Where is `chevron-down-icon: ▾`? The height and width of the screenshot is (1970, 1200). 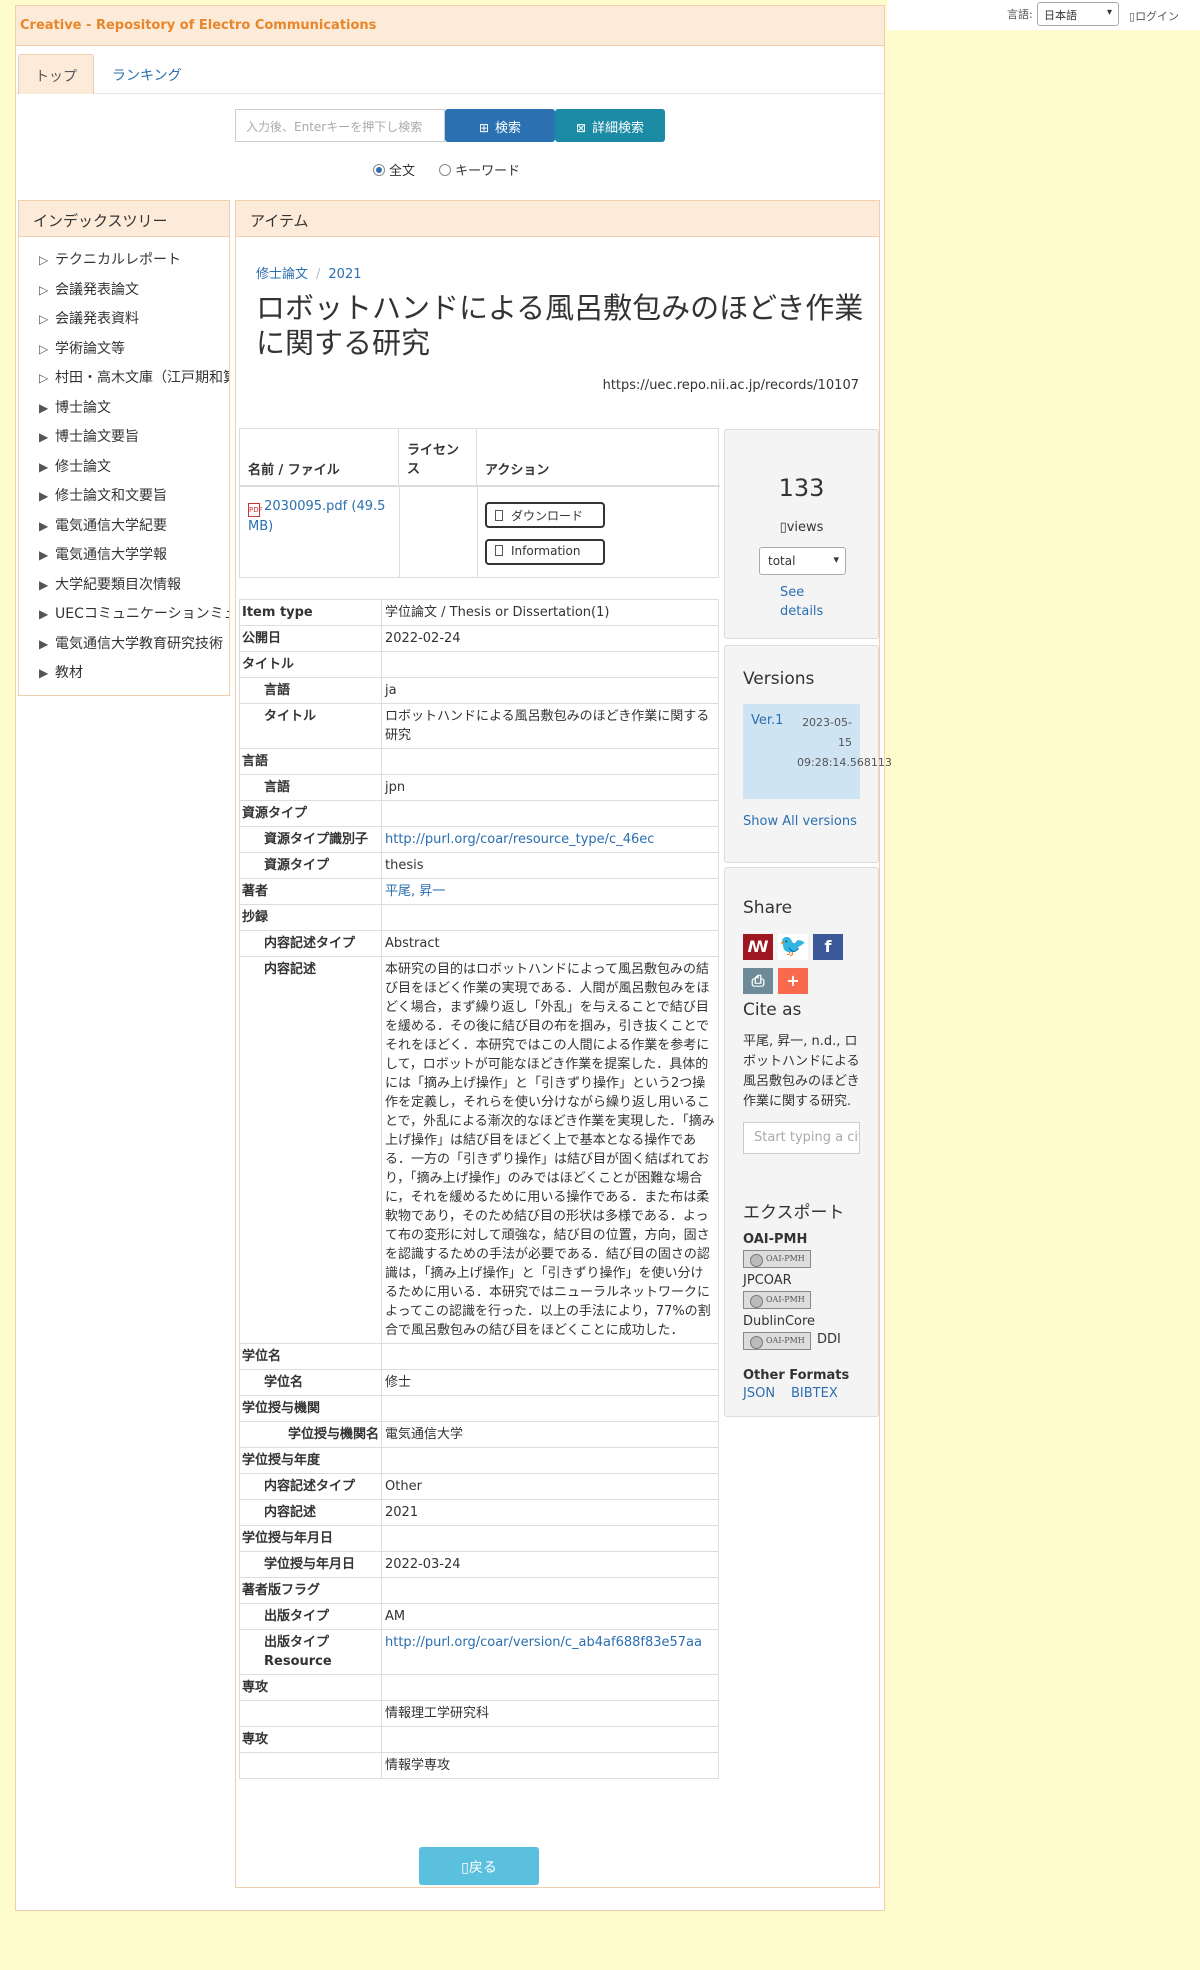
chevron-down-icon: ▾ is located at coordinates (836, 559).